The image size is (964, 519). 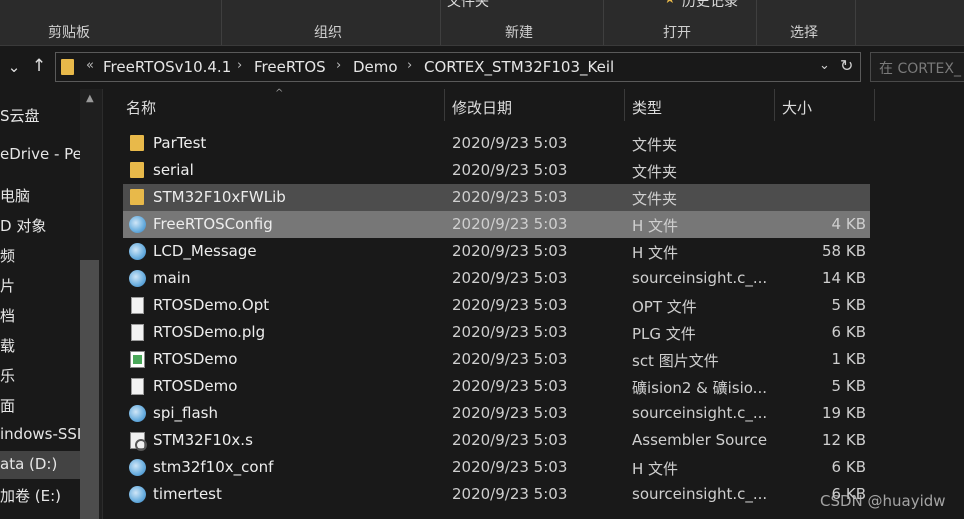 What do you see at coordinates (90, 98) in the screenshot?
I see `scroll-up-icon: ▲` at bounding box center [90, 98].